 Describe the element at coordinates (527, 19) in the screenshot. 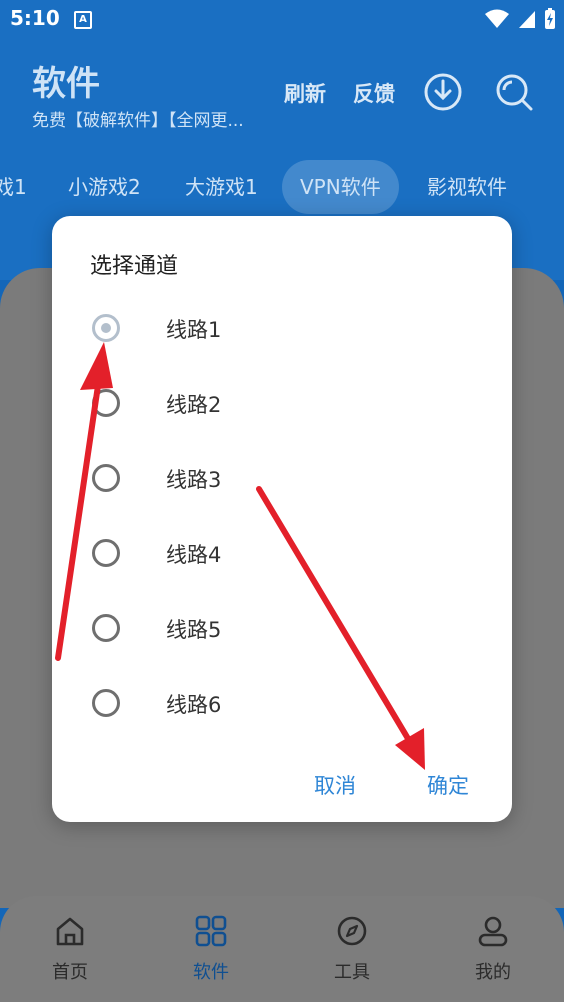

I see `signal-icon` at that location.